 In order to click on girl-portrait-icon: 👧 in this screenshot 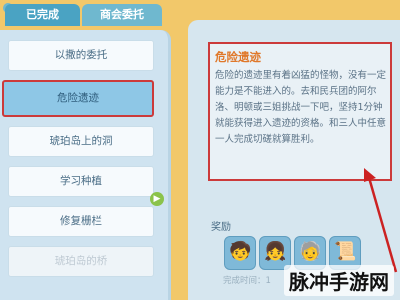, I will do `click(275, 251)`.